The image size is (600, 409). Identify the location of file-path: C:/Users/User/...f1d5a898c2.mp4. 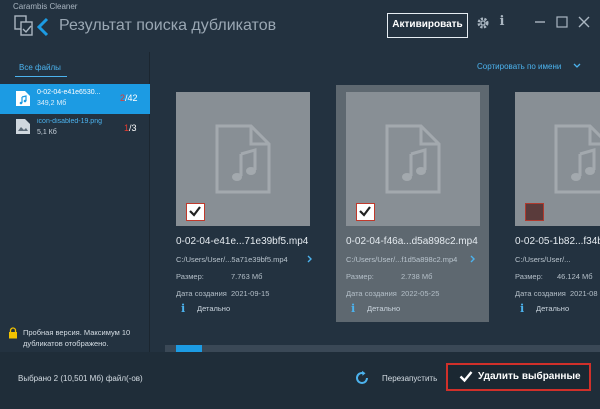
(401, 259).